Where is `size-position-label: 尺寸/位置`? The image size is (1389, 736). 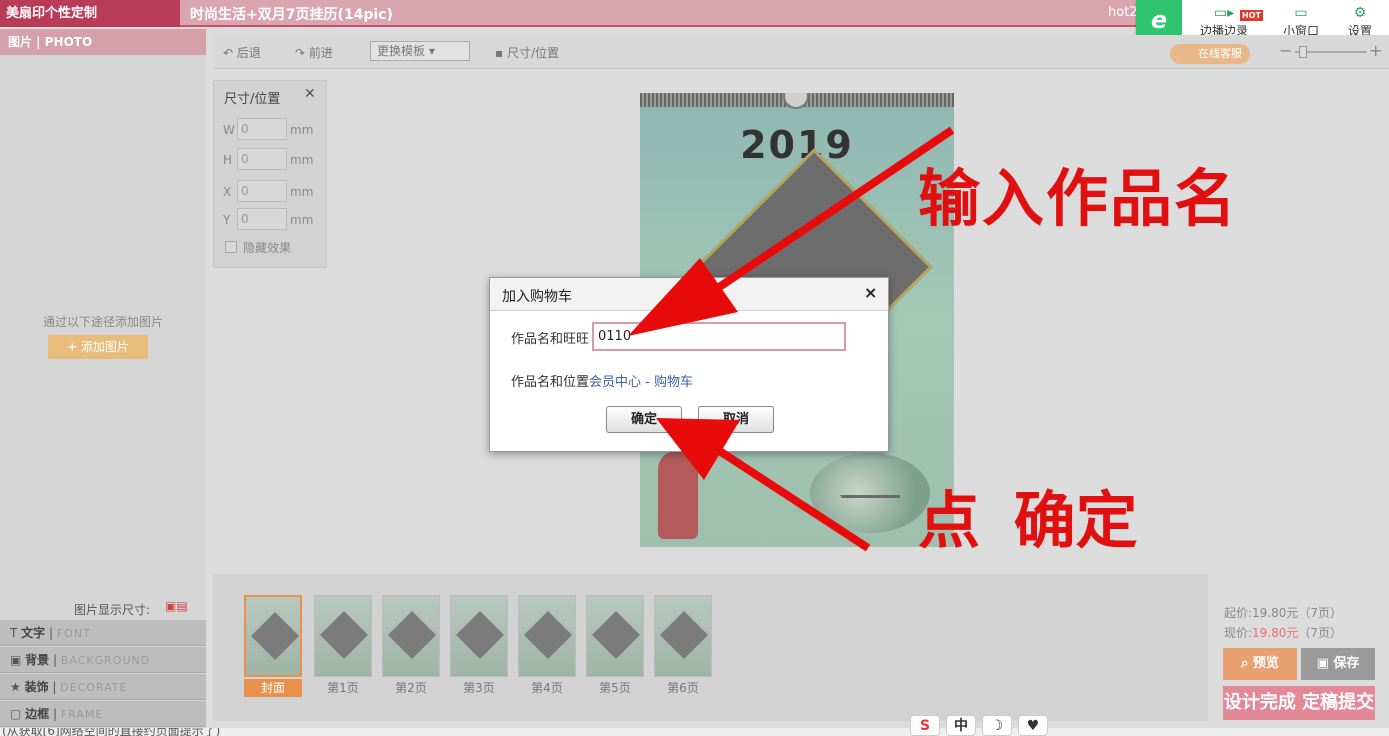
size-position-label: 尺寸/位置 is located at coordinates (532, 53).